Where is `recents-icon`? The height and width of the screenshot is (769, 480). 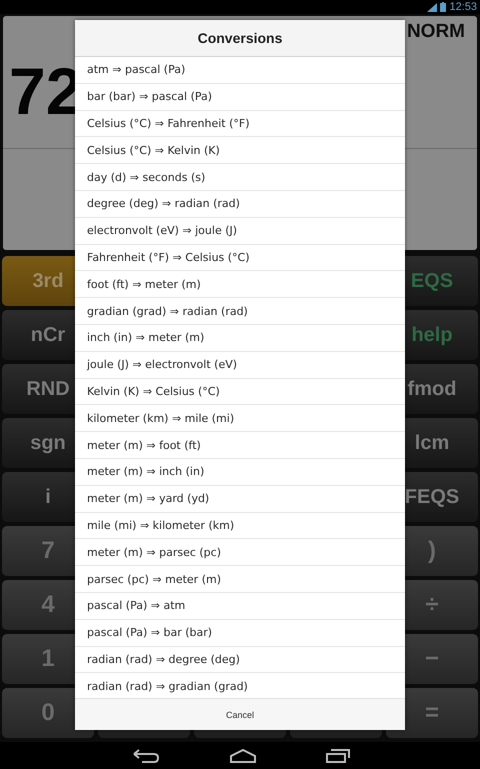
recents-icon is located at coordinates (338, 755).